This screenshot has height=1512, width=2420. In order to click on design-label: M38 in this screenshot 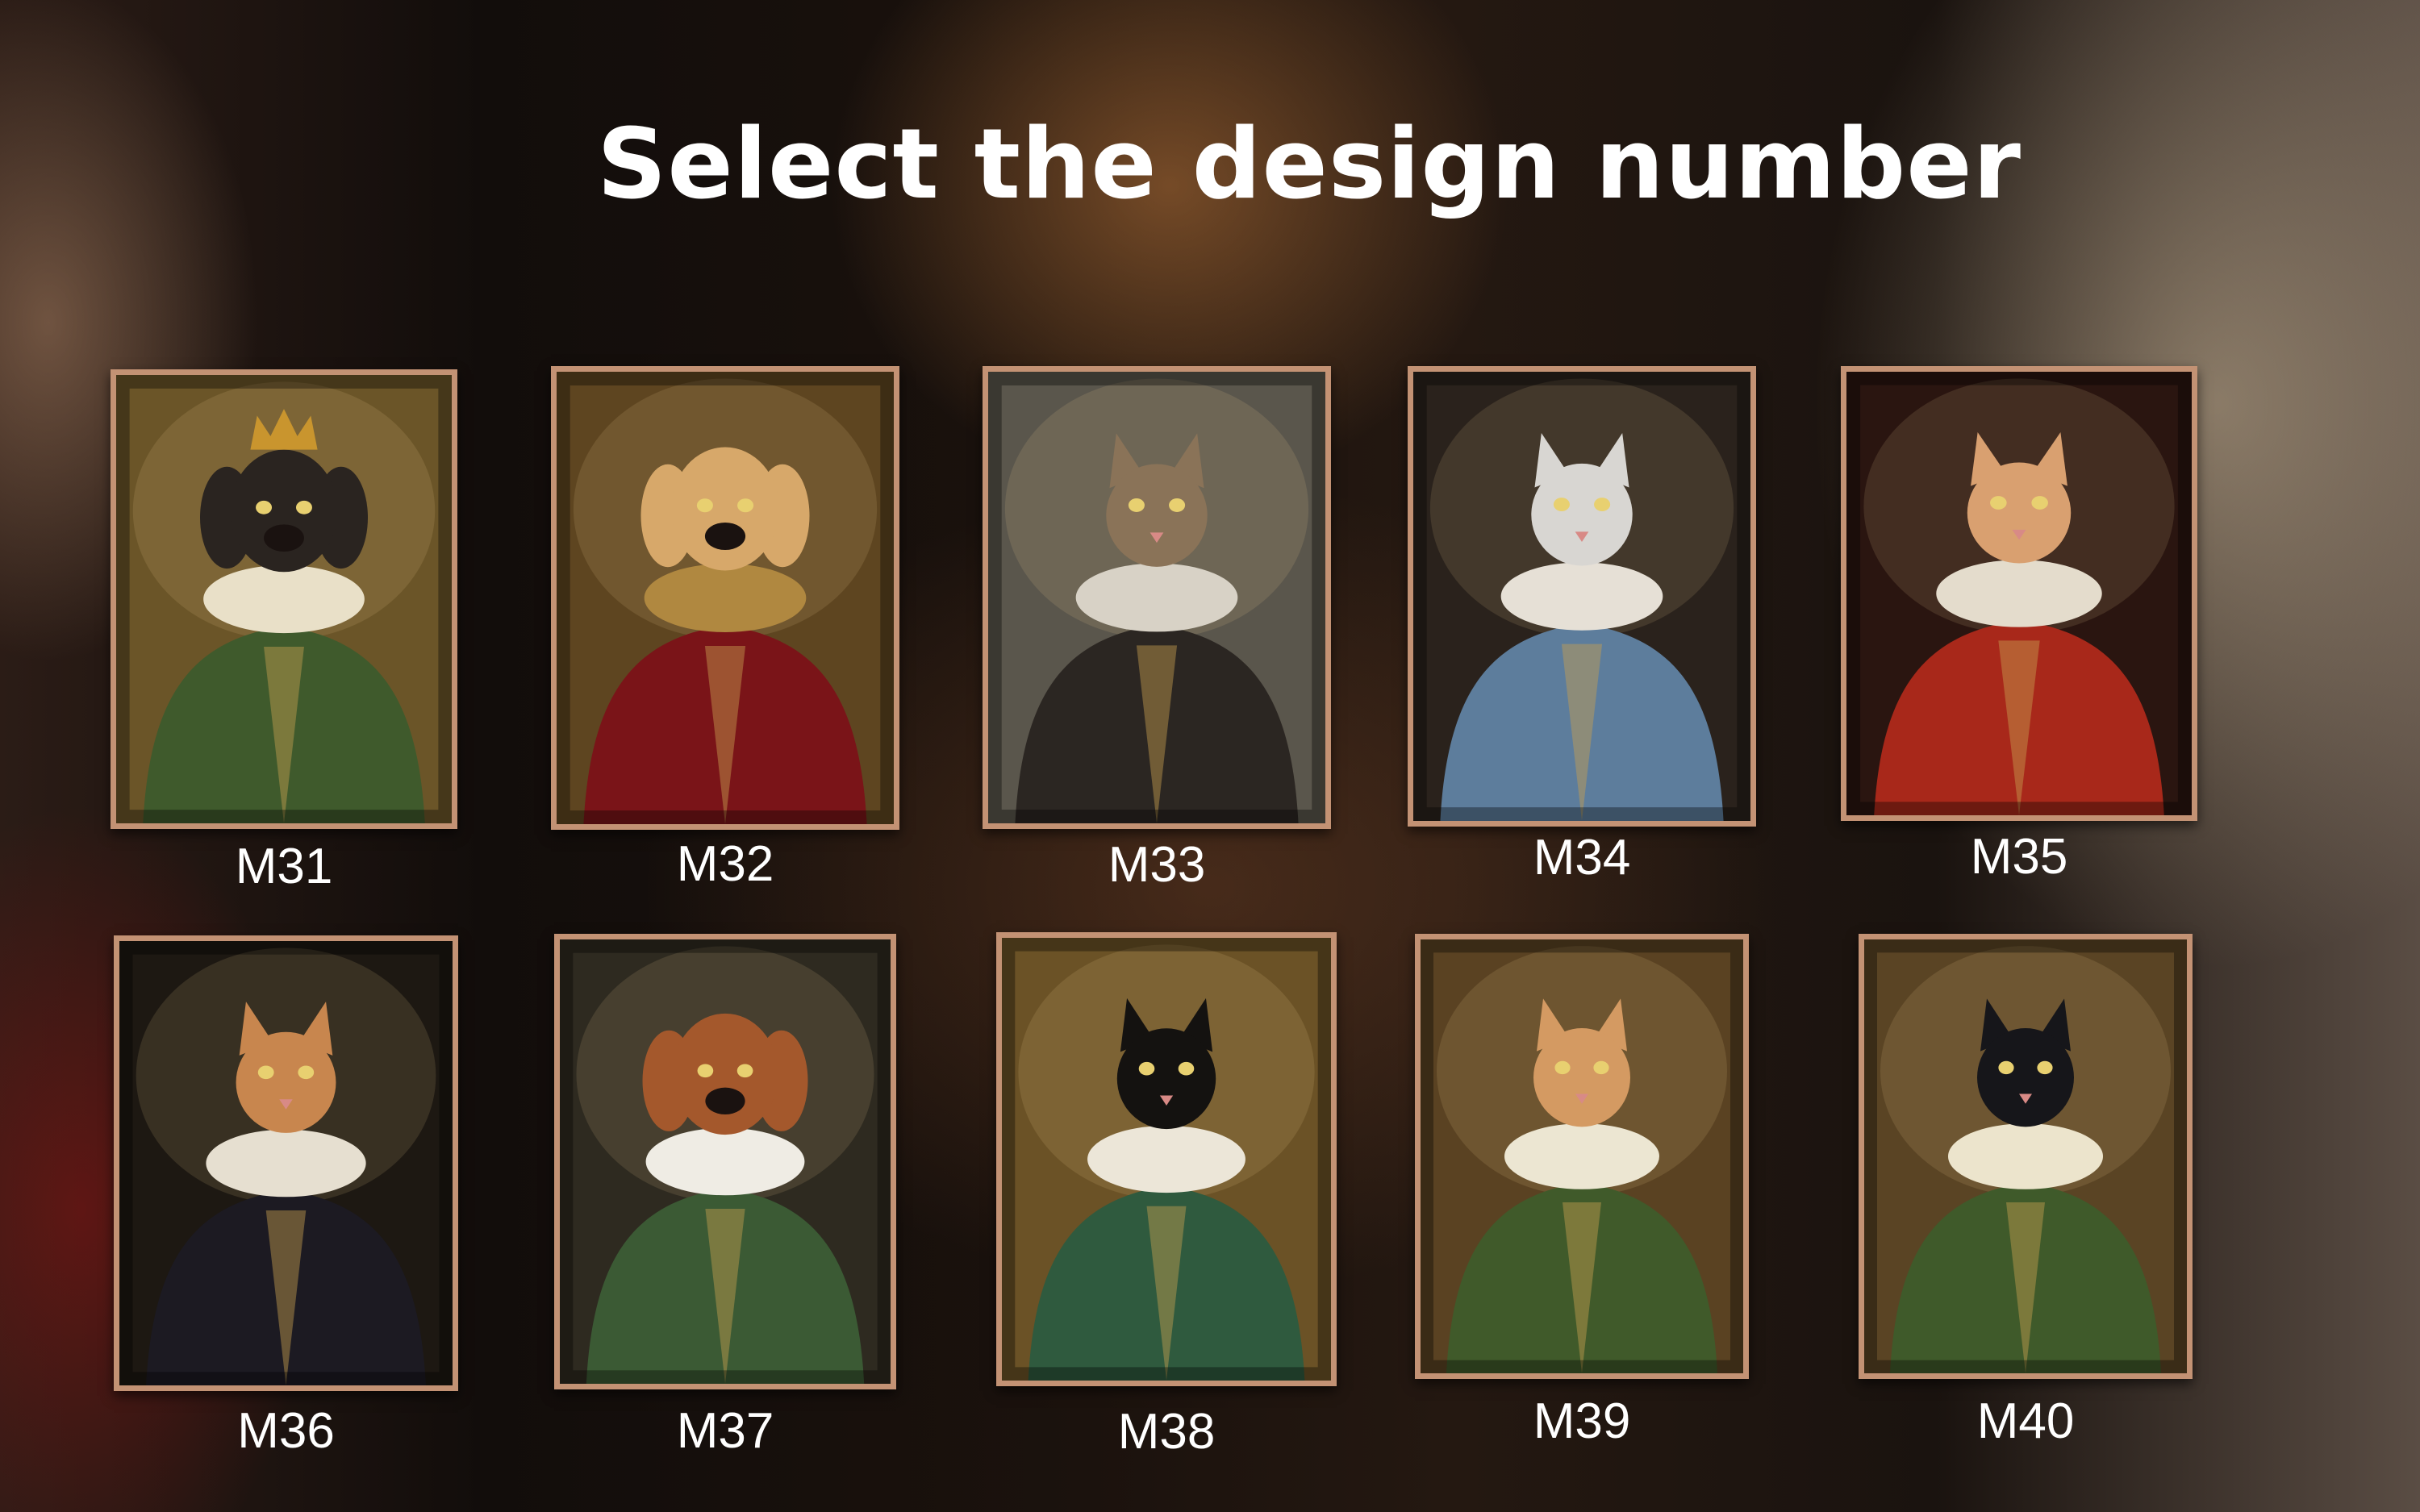, I will do `click(1166, 1432)`.